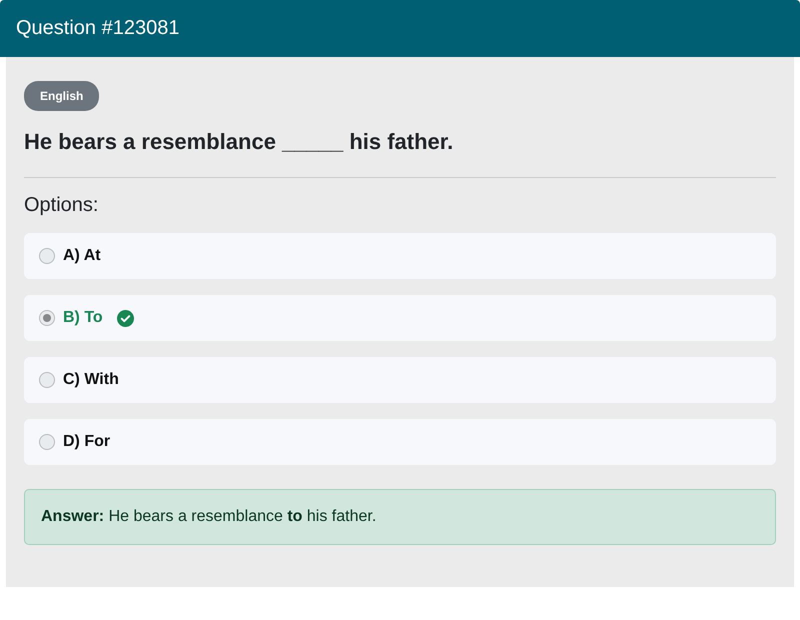 Image resolution: width=800 pixels, height=620 pixels. I want to click on option-label: B) To, so click(83, 318).